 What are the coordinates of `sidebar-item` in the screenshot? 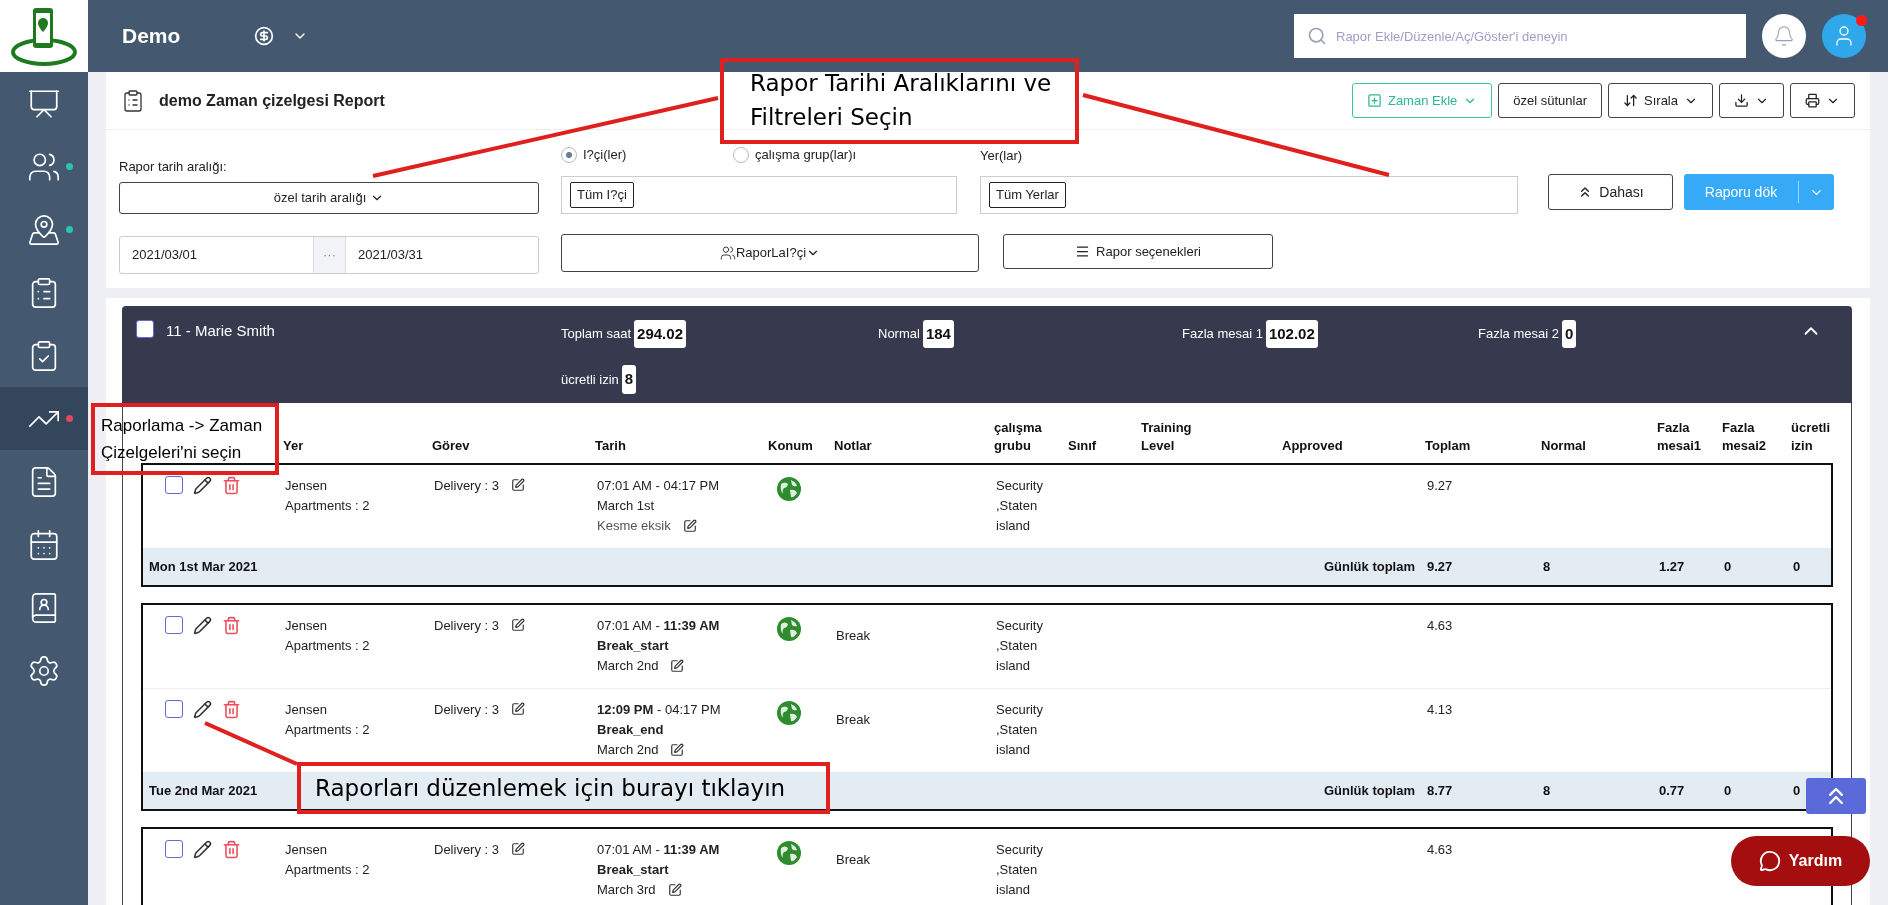 It's located at (44, 418).